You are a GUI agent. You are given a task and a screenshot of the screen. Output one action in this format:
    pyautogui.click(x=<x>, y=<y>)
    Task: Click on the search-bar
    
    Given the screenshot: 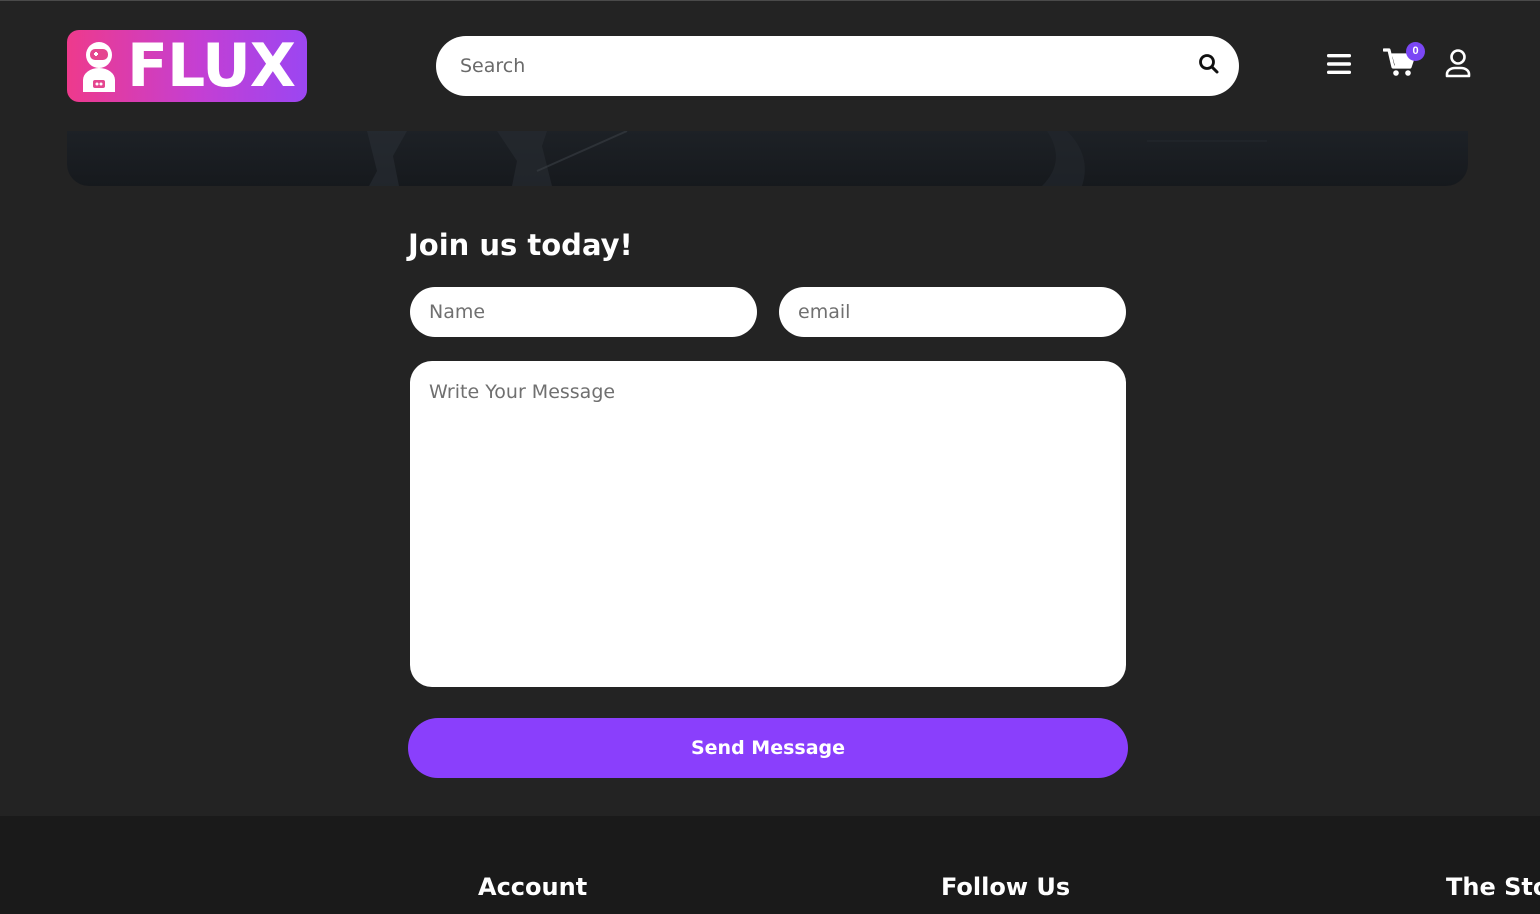 What is the action you would take?
    pyautogui.click(x=837, y=66)
    